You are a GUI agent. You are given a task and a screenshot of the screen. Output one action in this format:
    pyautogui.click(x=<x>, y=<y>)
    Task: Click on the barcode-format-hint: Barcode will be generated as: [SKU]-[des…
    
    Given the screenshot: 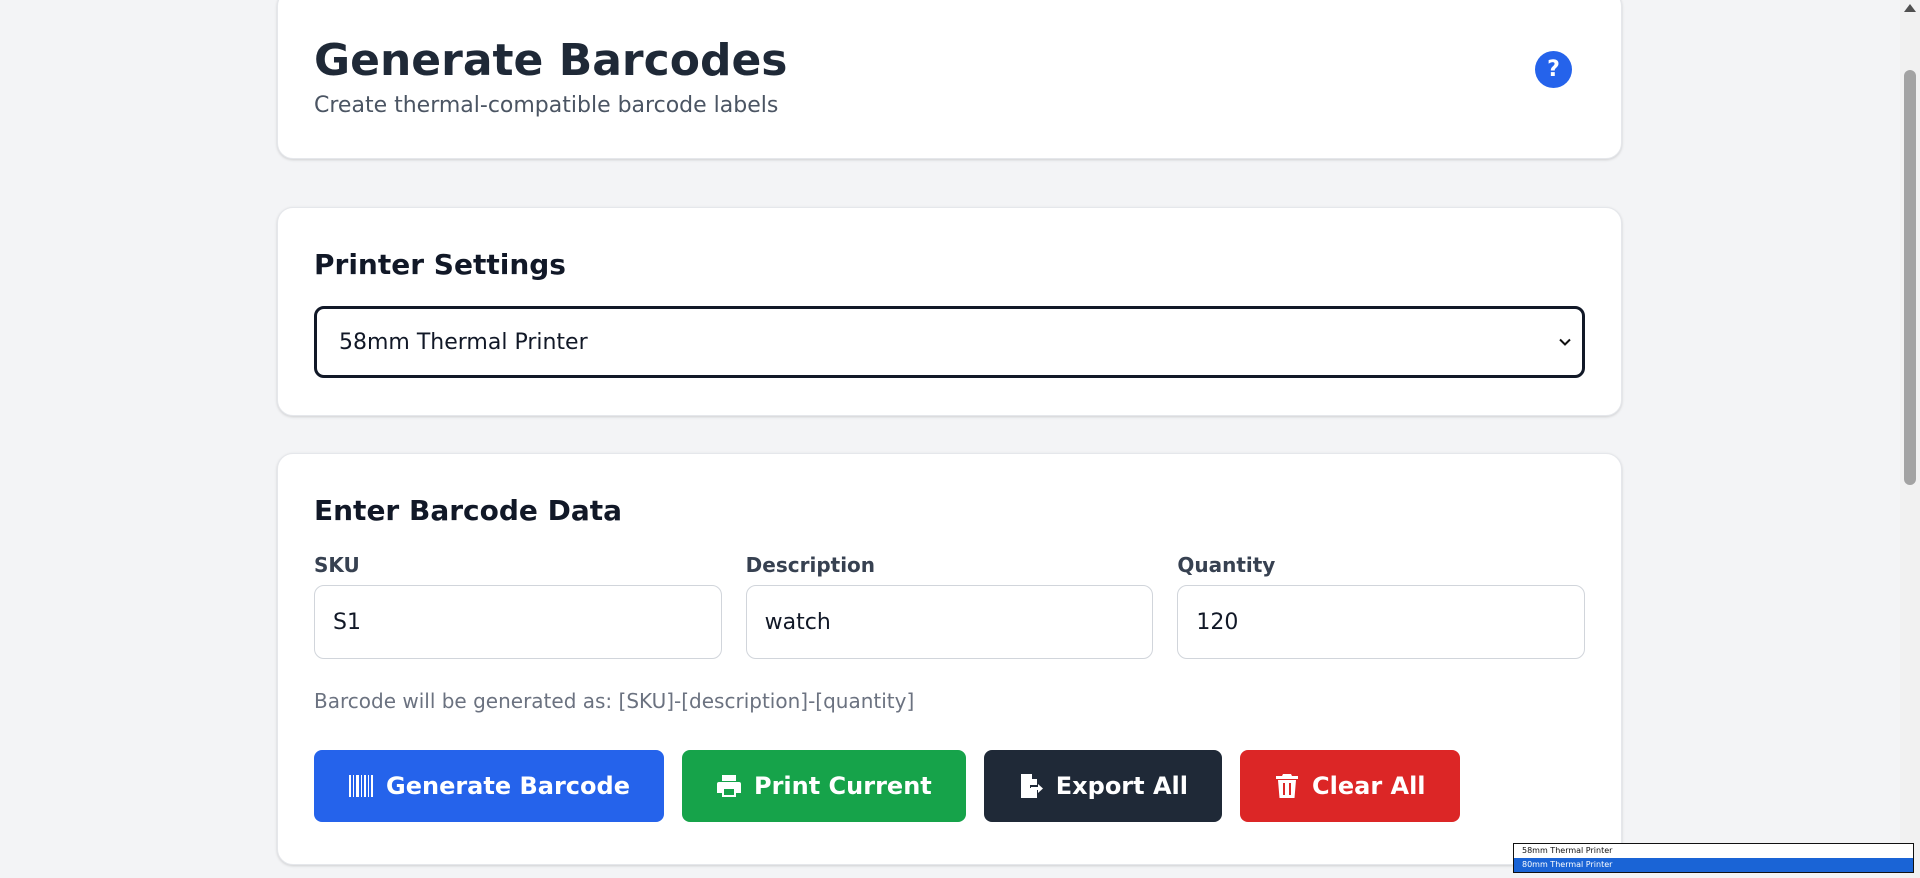 What is the action you would take?
    pyautogui.click(x=614, y=701)
    